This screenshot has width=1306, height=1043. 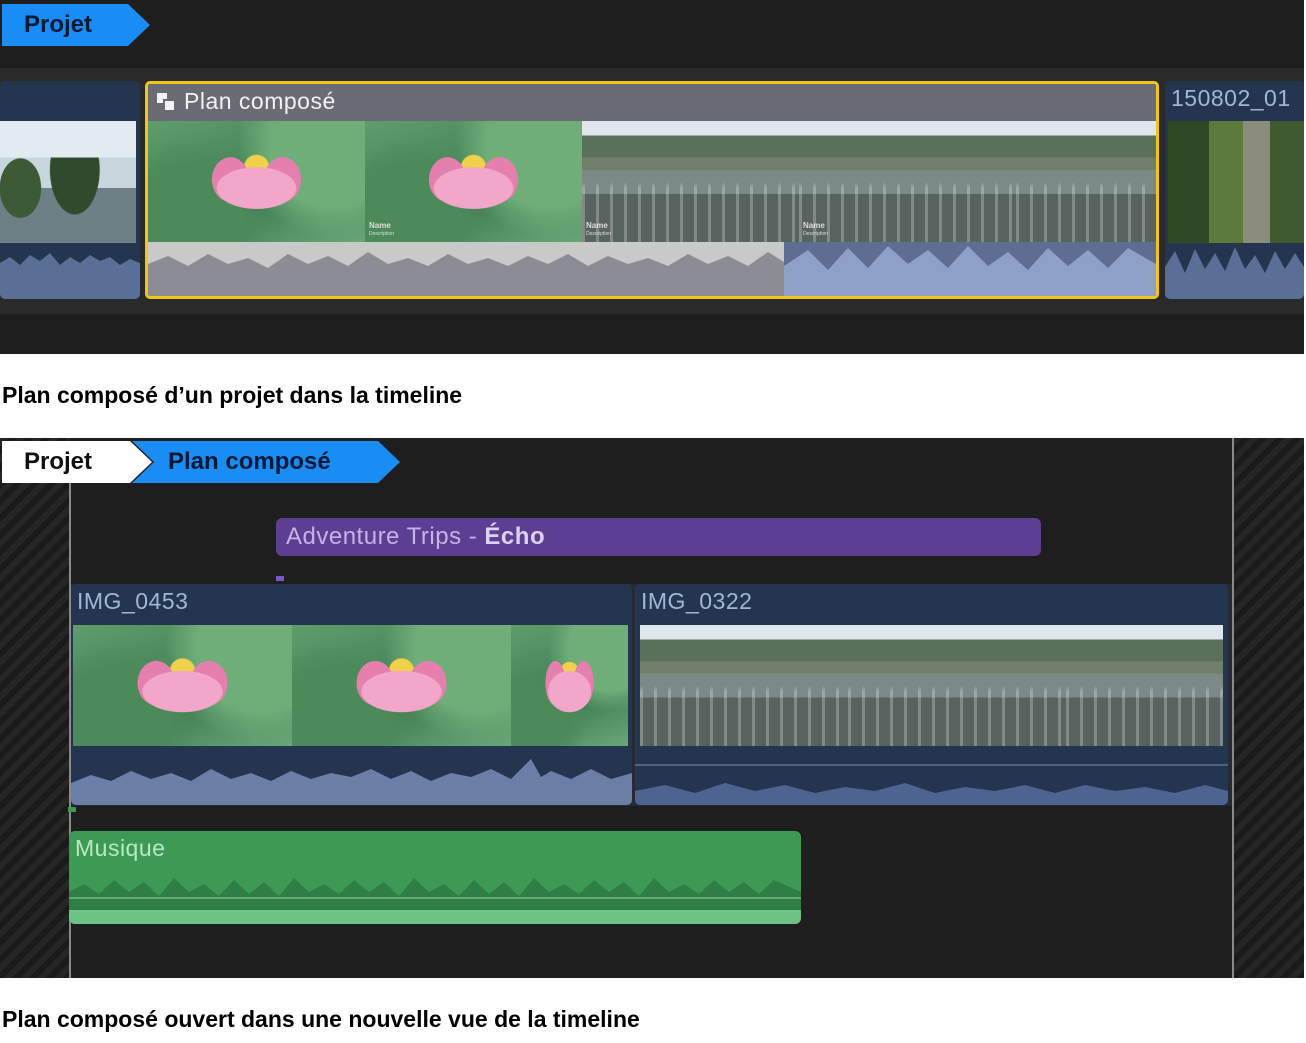 What do you see at coordinates (260, 101) in the screenshot?
I see `compound-clip-title: Plan composé` at bounding box center [260, 101].